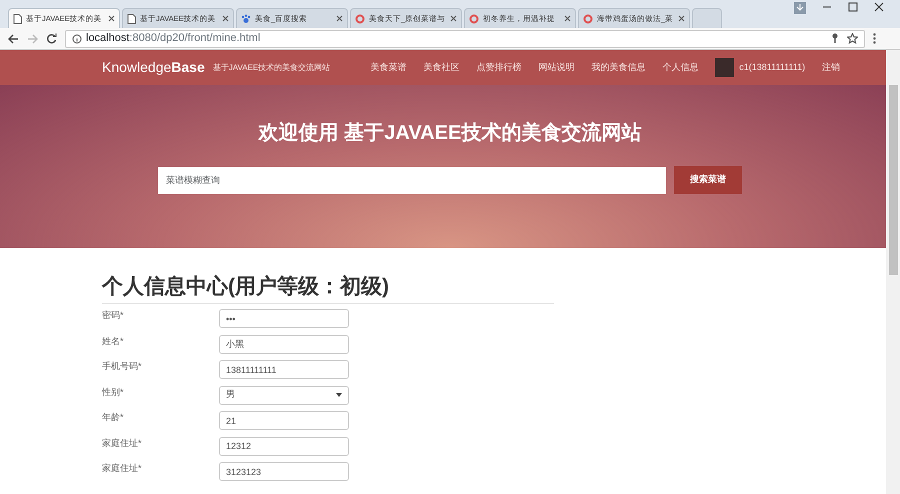 This screenshot has width=900, height=494. What do you see at coordinates (122, 367) in the screenshot?
I see `field-label: 手机号码*` at bounding box center [122, 367].